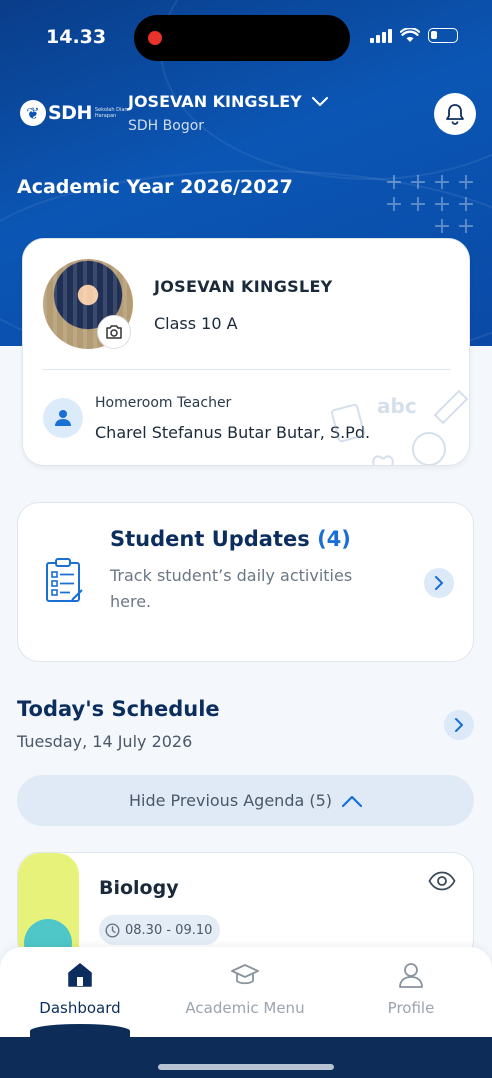 This screenshot has height=1078, width=492. Describe the element at coordinates (243, 286) in the screenshot. I see `student-name: JOSEVAN KINGSLEY` at that location.